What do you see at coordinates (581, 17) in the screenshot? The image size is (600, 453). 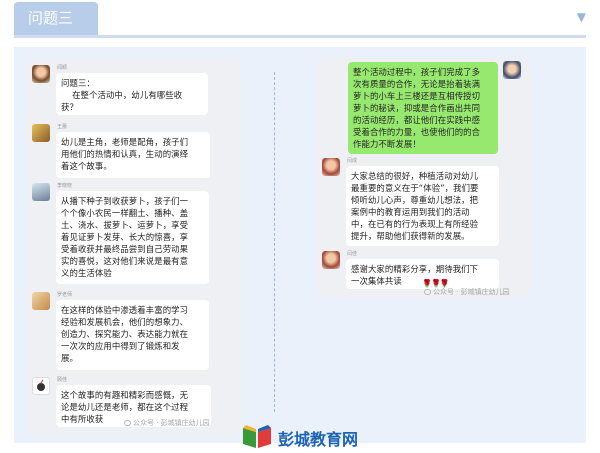 I see `chevron-down-icon: ▼` at bounding box center [581, 17].